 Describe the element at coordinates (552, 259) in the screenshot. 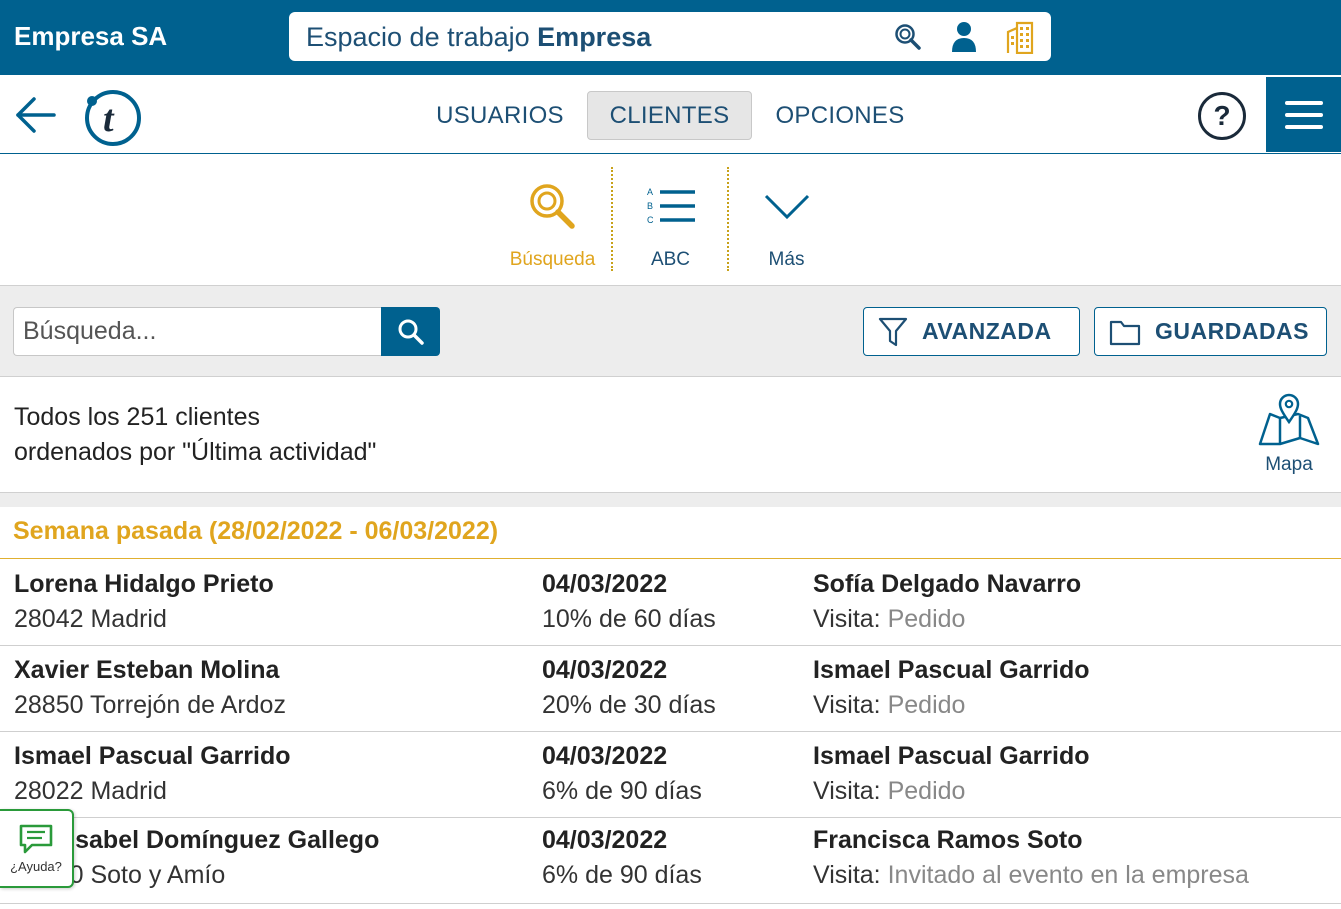

I see `tool-label: Búsqueda` at that location.